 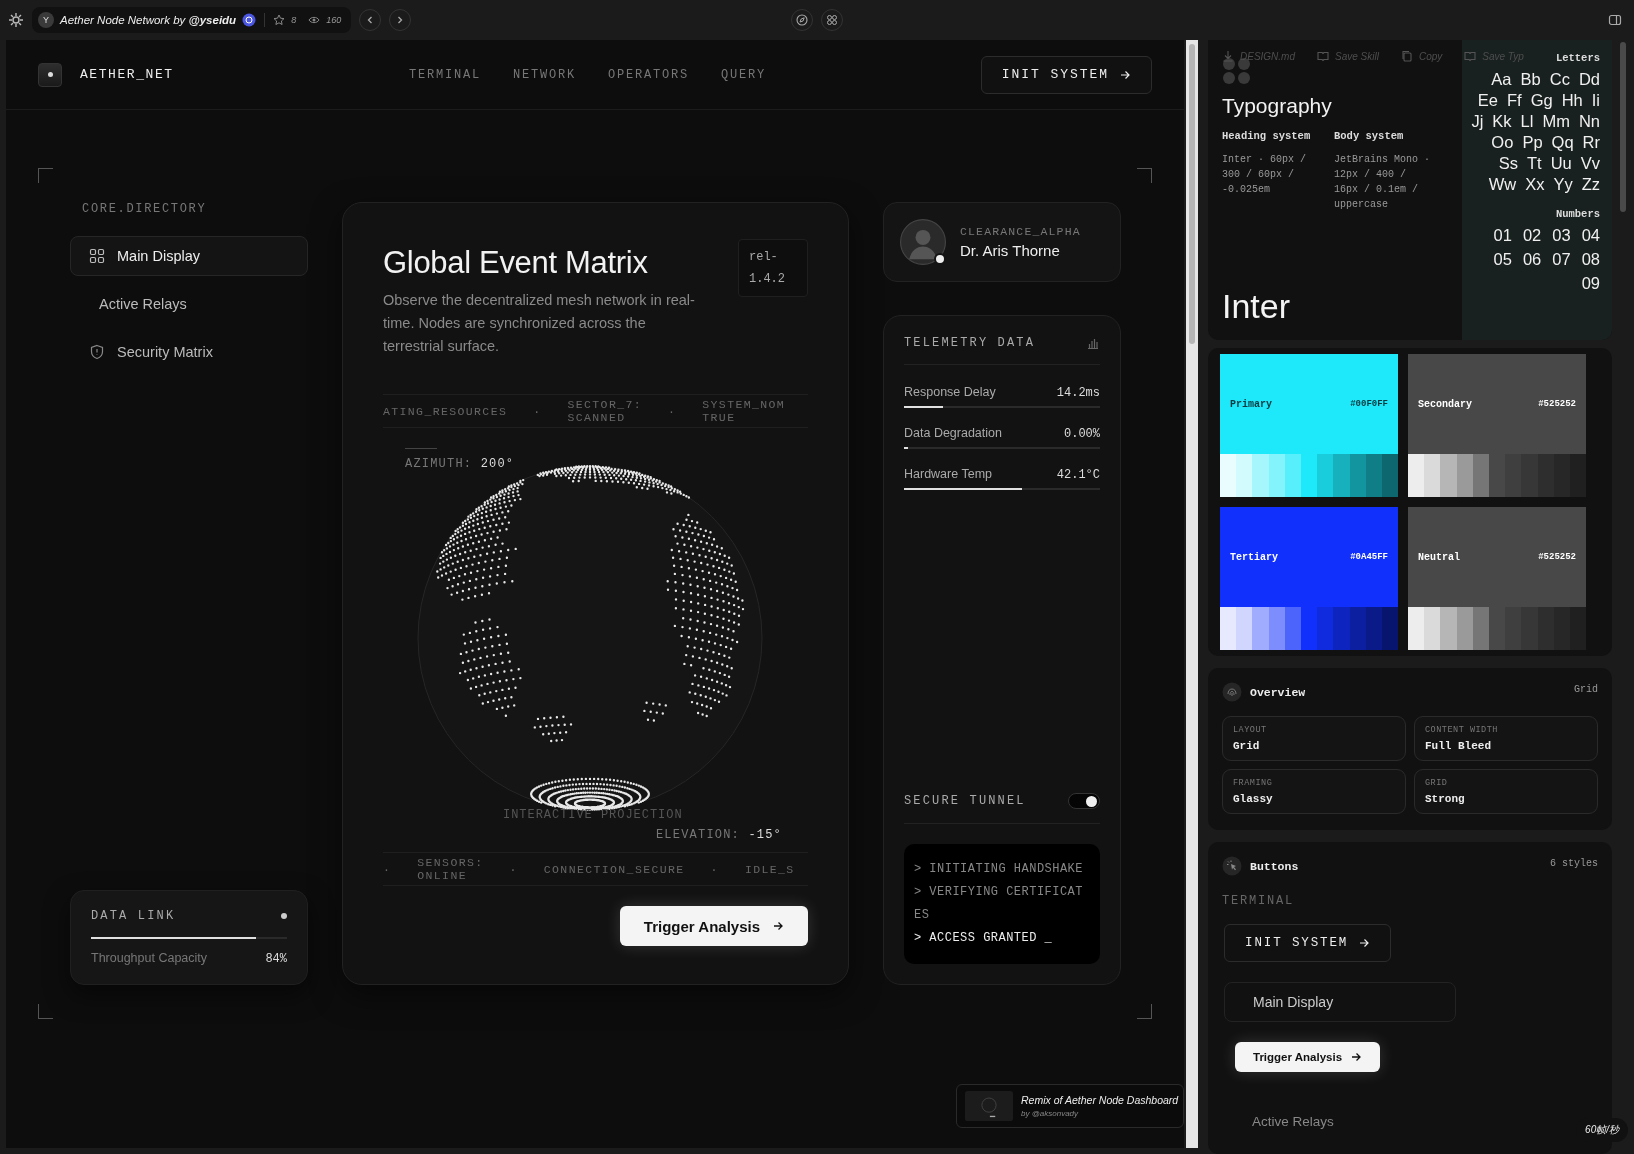 I want to click on grid-icon, so click(x=97, y=256).